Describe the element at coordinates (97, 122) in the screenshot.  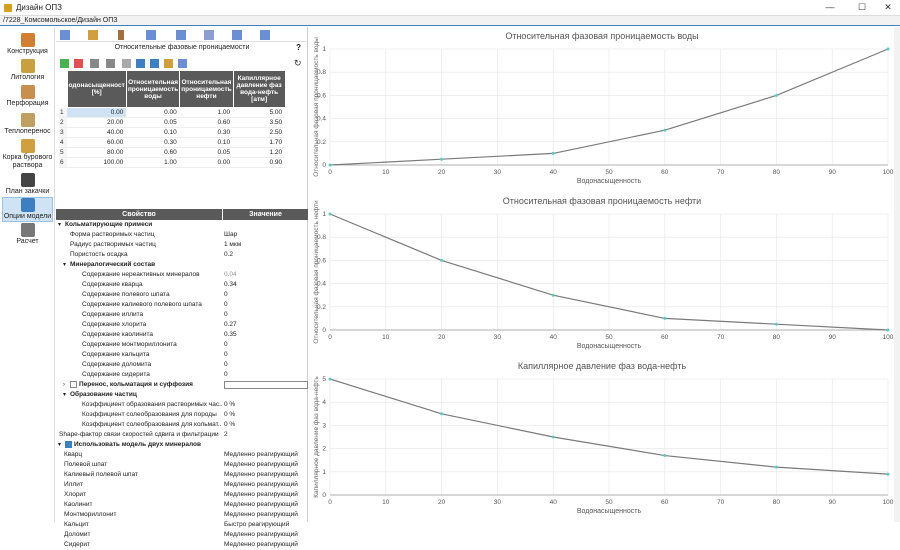
I see `table-cell-sw: 20.00` at that location.